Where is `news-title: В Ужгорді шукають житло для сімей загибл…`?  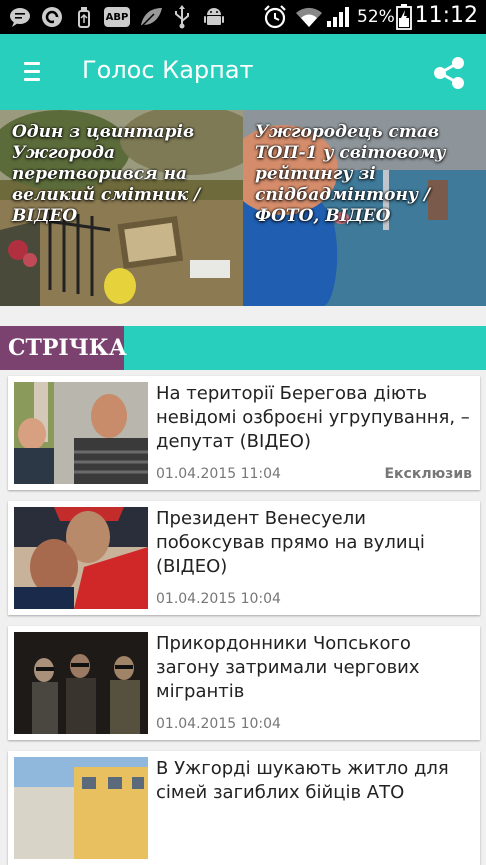 news-title: В Ужгорді шукають житло для сімей загибл… is located at coordinates (302, 780).